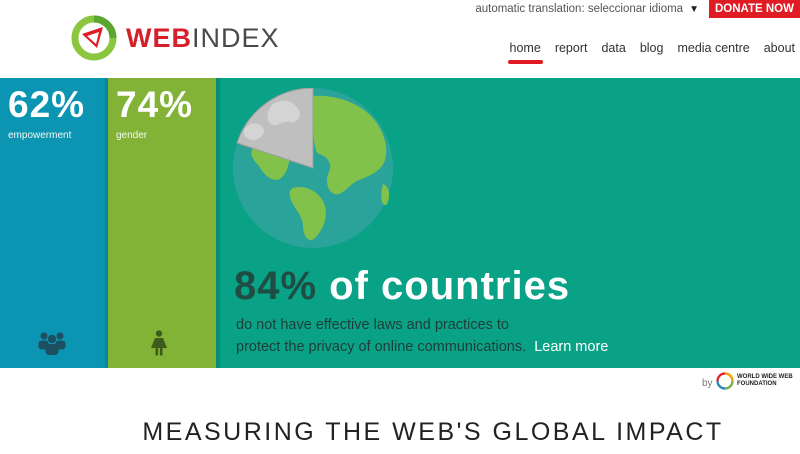 The height and width of the screenshot is (454, 800). What do you see at coordinates (433, 432) in the screenshot?
I see `page-tagline: MEASURING THE WEB'S GLOBAL IMPACT` at bounding box center [433, 432].